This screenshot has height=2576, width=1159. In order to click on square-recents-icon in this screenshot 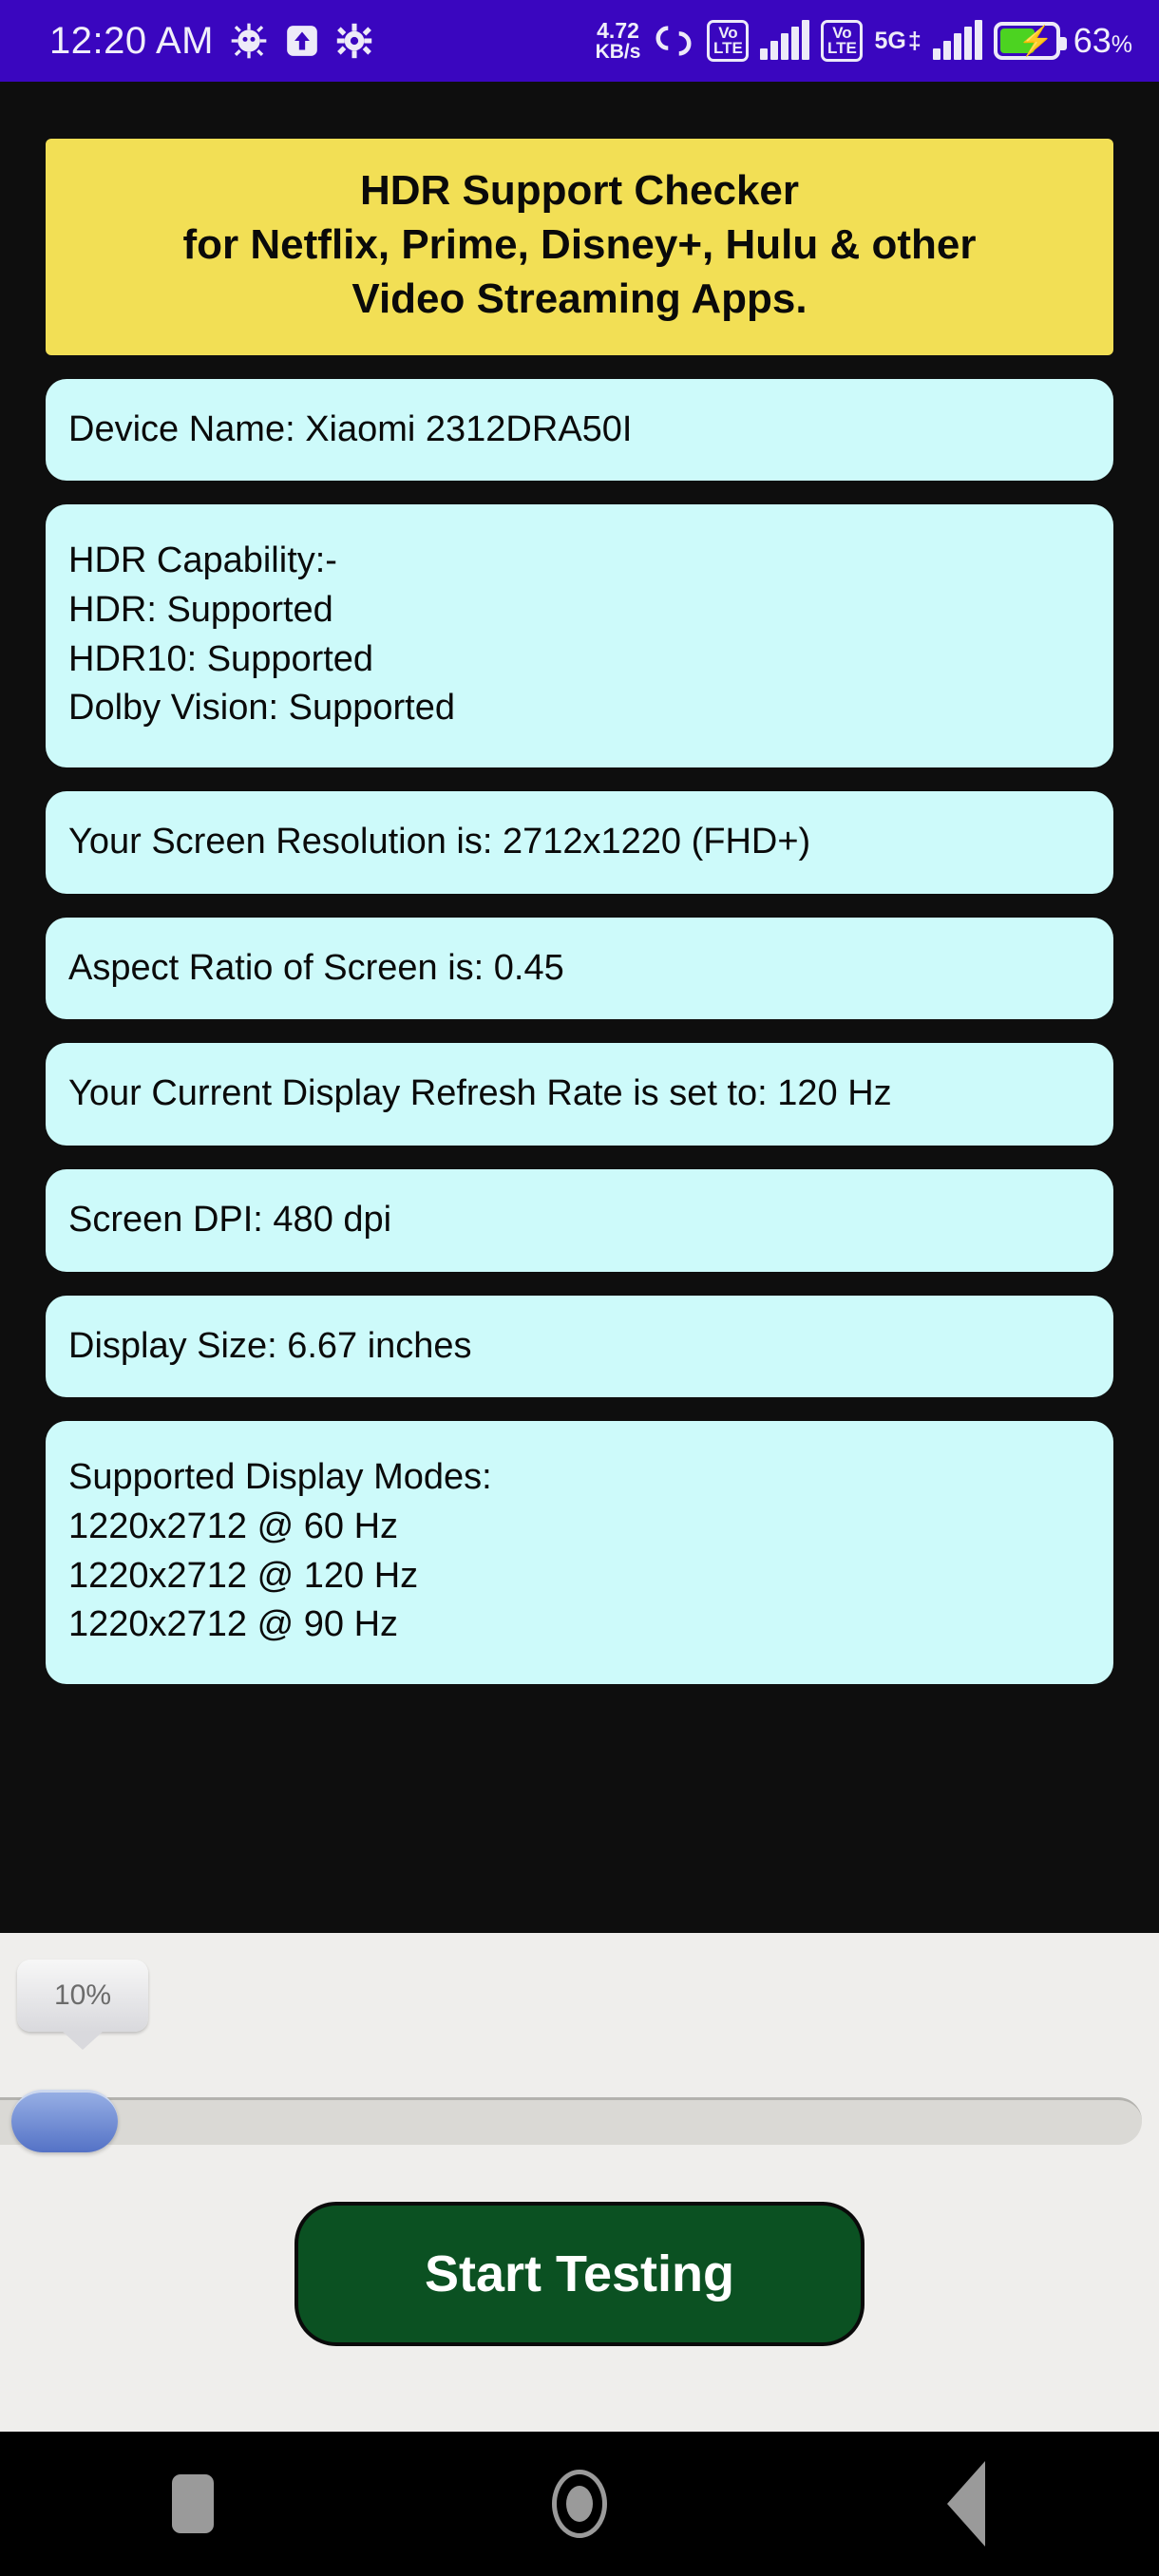, I will do `click(193, 2503)`.